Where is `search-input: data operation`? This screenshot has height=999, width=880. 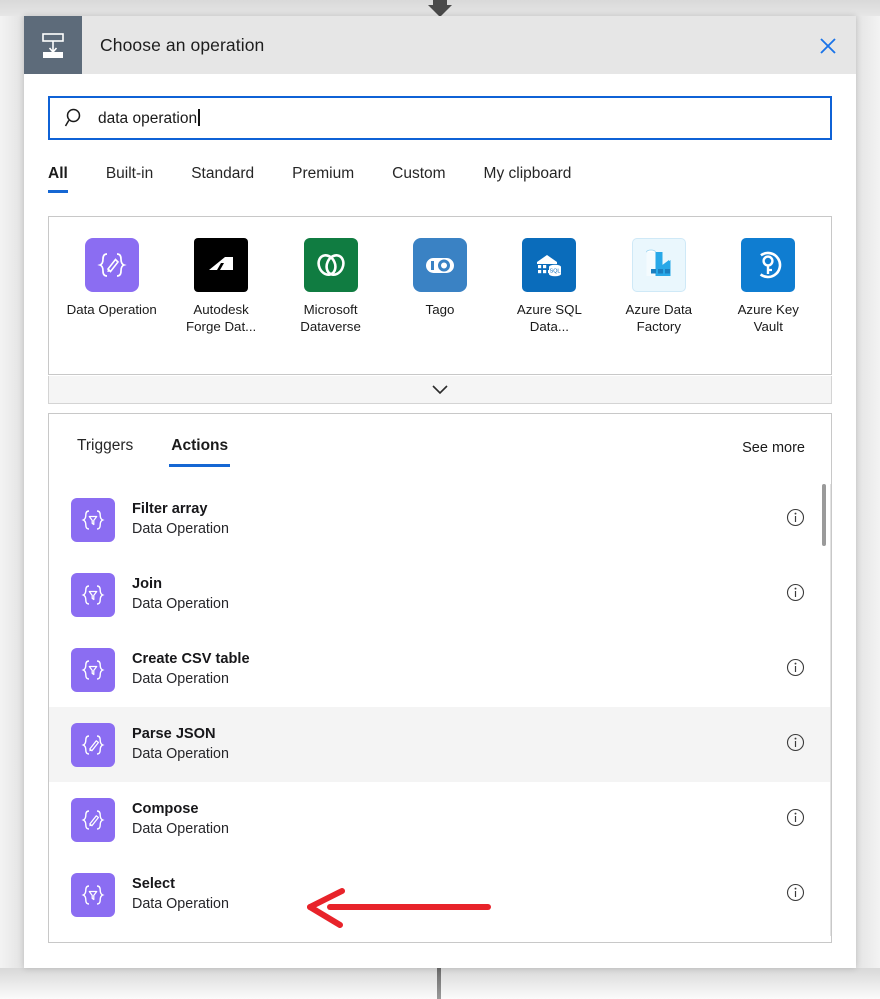
search-input: data operation is located at coordinates (147, 118).